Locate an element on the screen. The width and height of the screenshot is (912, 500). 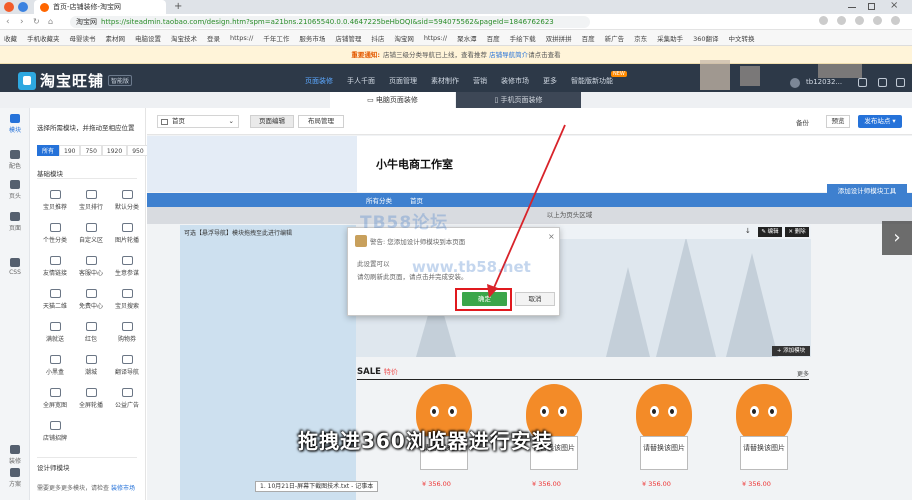
rail-label: 方案 is located at coordinates (14, 484).